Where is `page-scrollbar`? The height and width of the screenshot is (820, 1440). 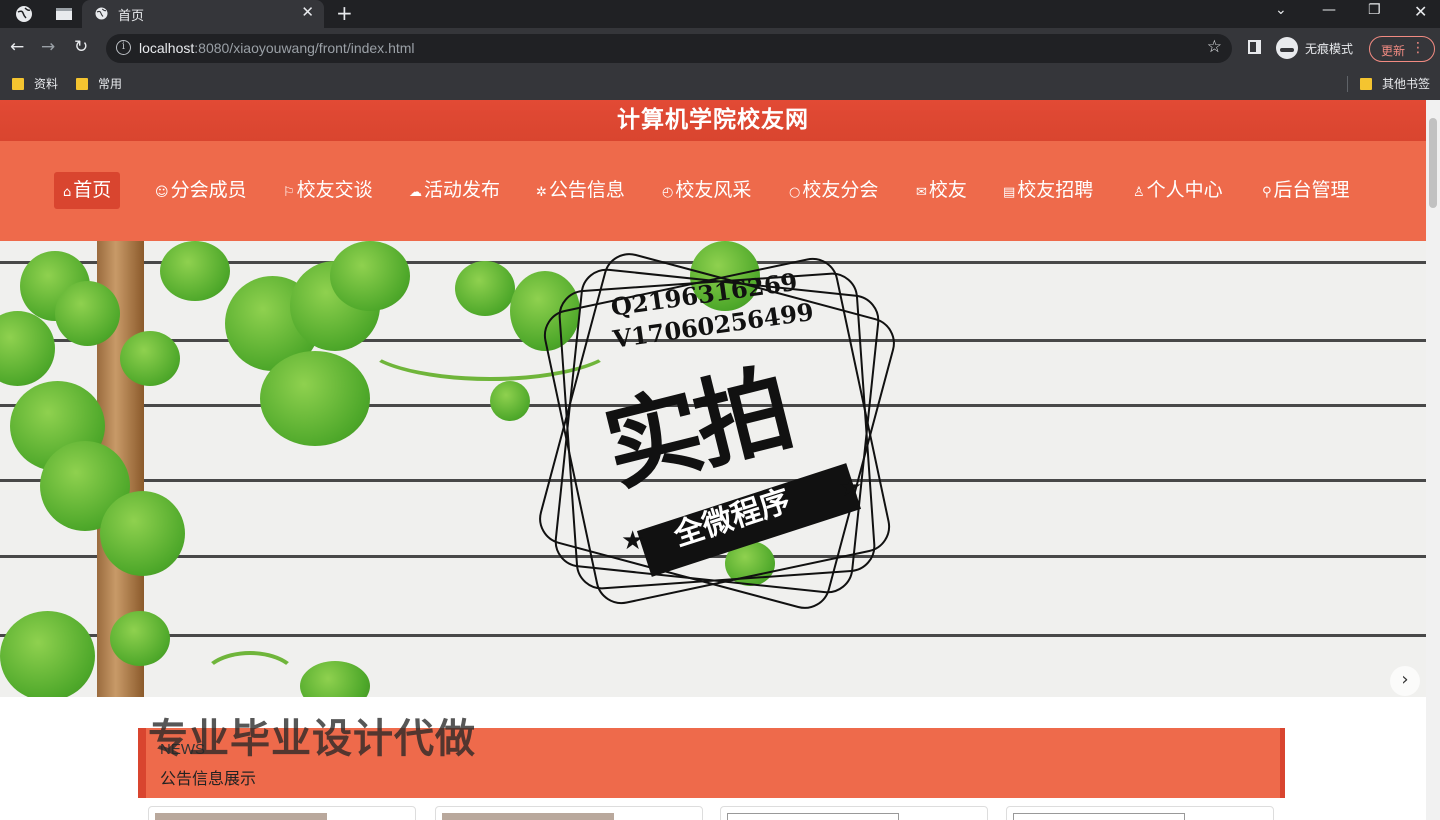 page-scrollbar is located at coordinates (1433, 460).